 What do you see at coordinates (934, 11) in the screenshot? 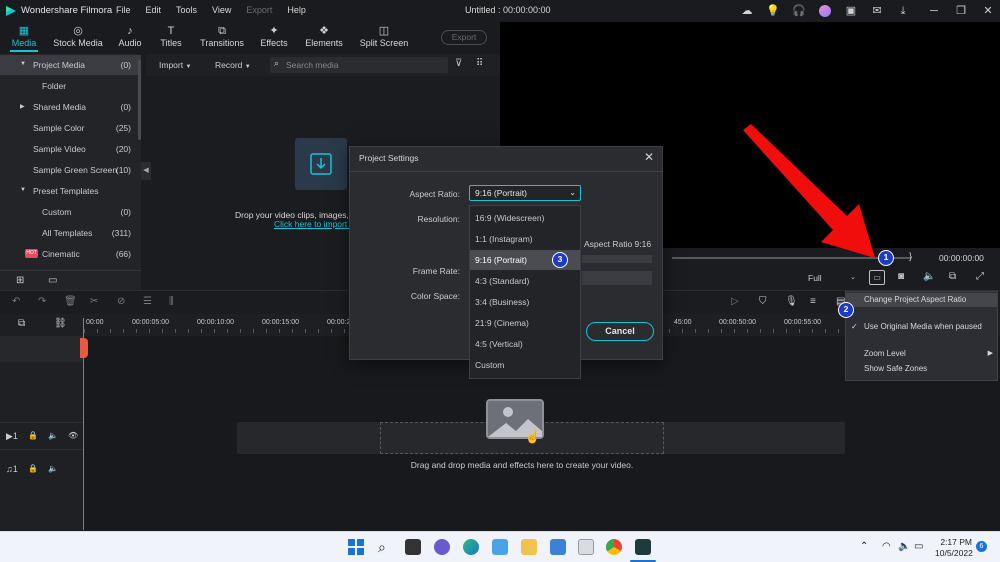
I see `minimize-icon: ─` at bounding box center [934, 11].